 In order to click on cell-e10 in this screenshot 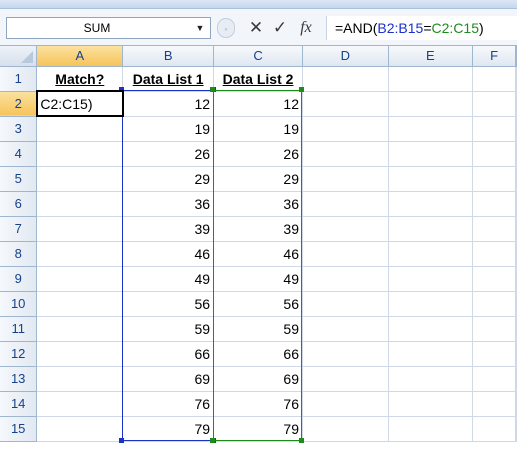, I will do `click(431, 304)`.